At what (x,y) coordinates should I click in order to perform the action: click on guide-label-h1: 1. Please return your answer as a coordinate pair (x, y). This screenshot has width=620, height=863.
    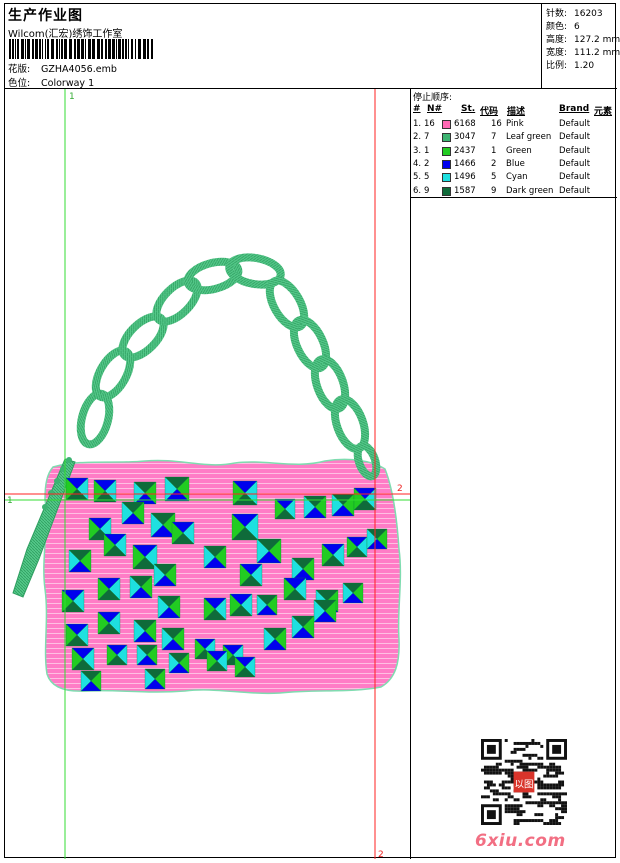
    Looking at the image, I should click on (10, 501).